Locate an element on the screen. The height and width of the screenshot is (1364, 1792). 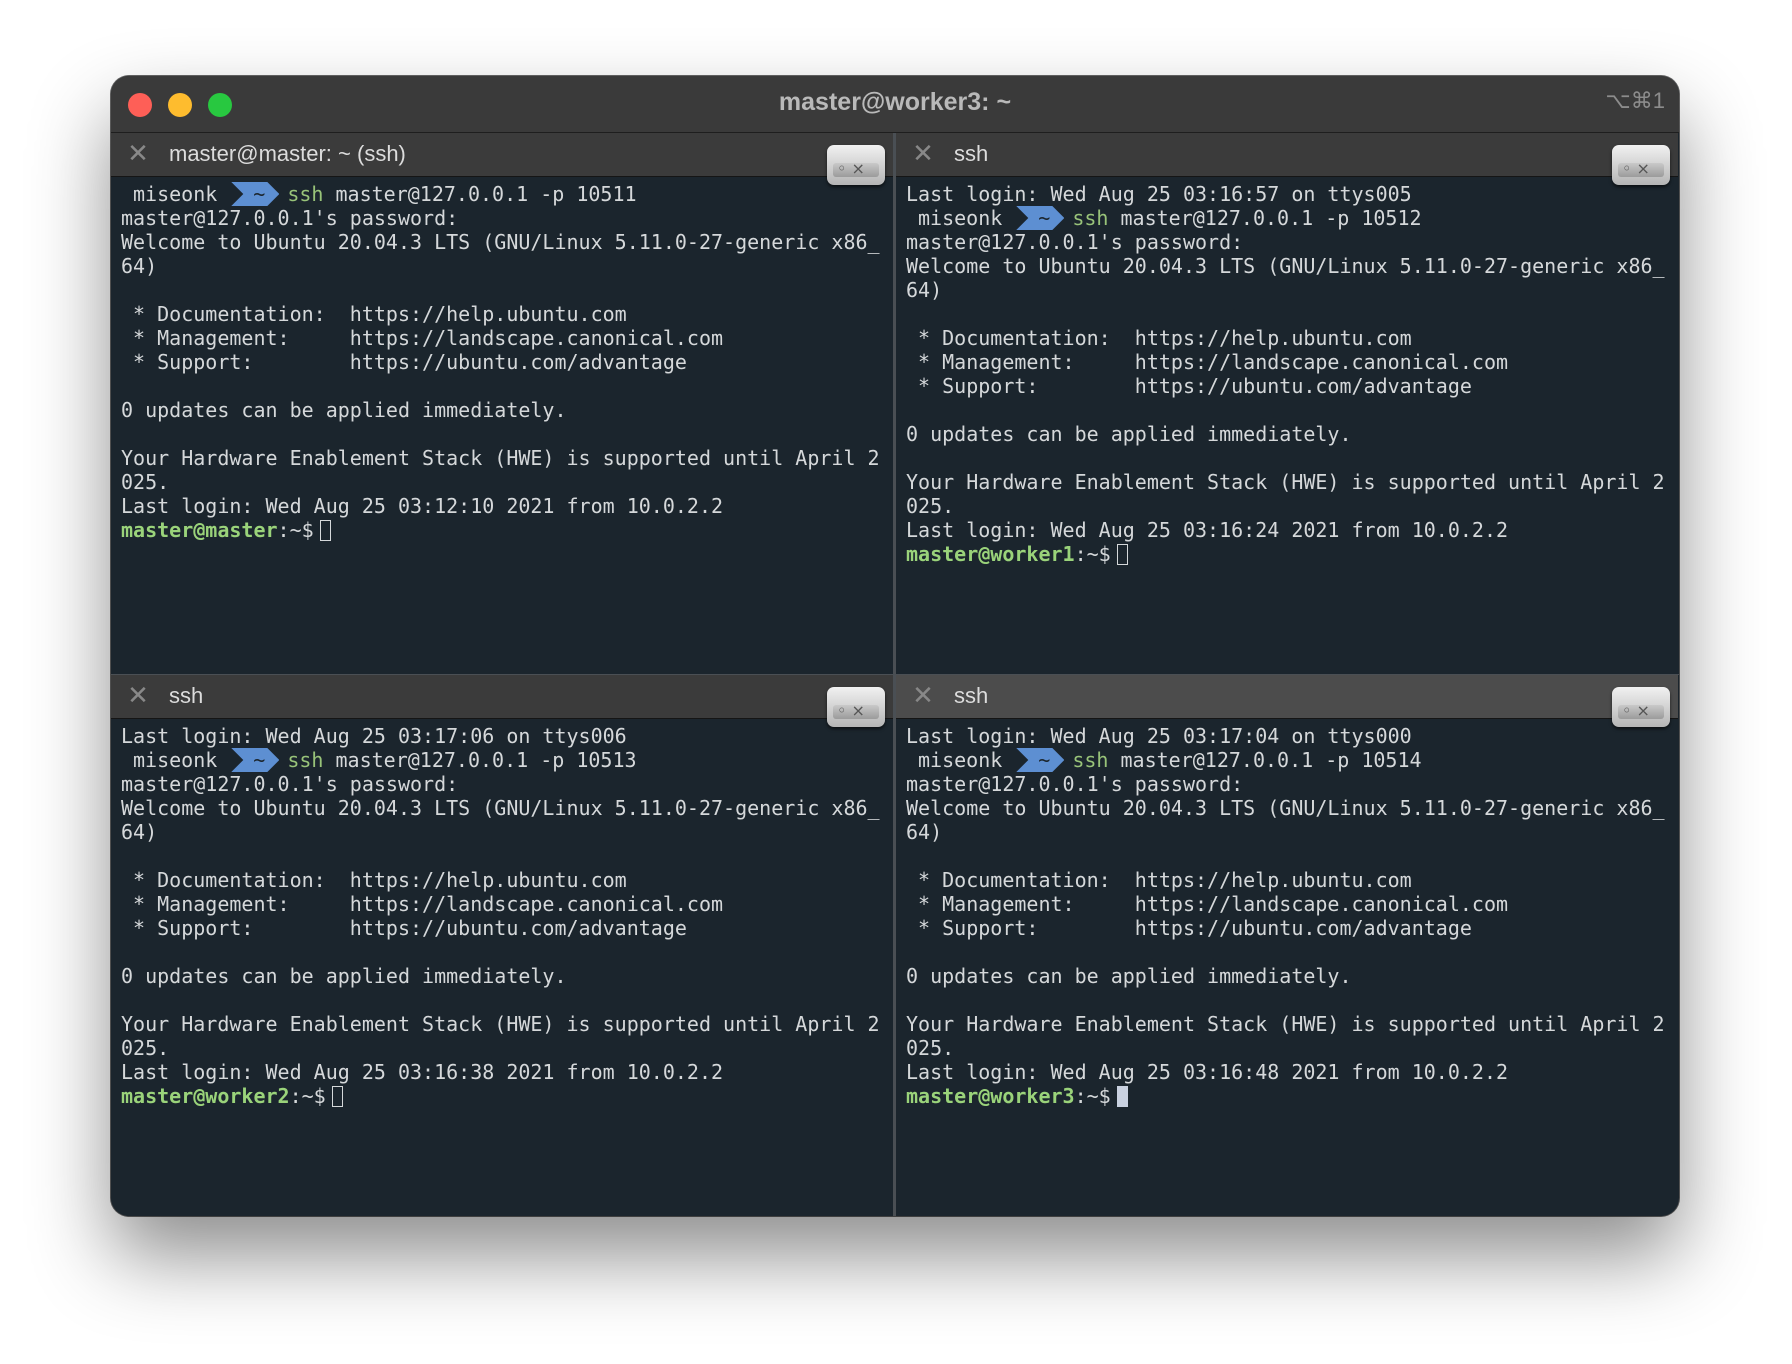
remote-prompt-user-host: master@worker3 is located at coordinates (990, 1096).